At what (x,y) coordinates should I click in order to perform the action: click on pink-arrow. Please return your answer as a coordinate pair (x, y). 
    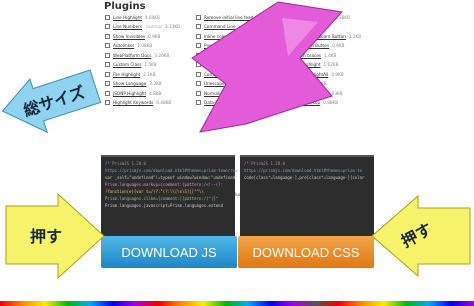
    Looking at the image, I should click on (267, 67).